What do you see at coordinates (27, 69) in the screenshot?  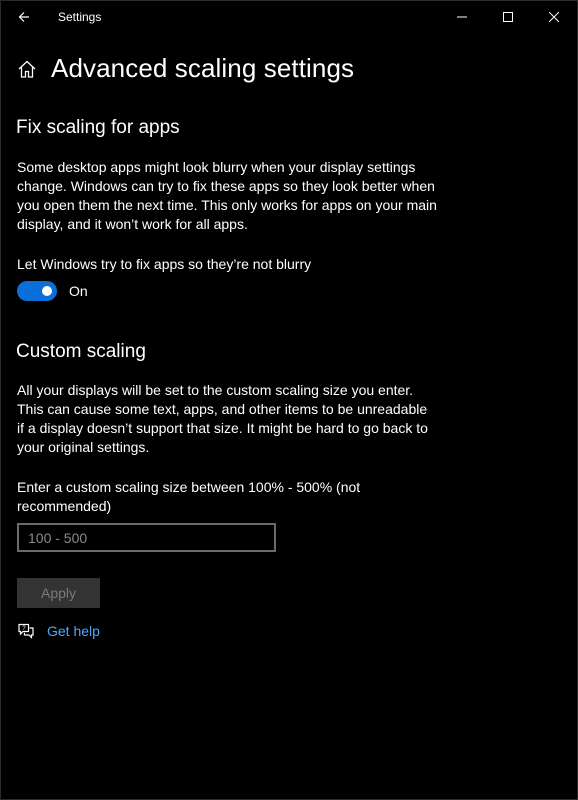 I see `home-icon` at bounding box center [27, 69].